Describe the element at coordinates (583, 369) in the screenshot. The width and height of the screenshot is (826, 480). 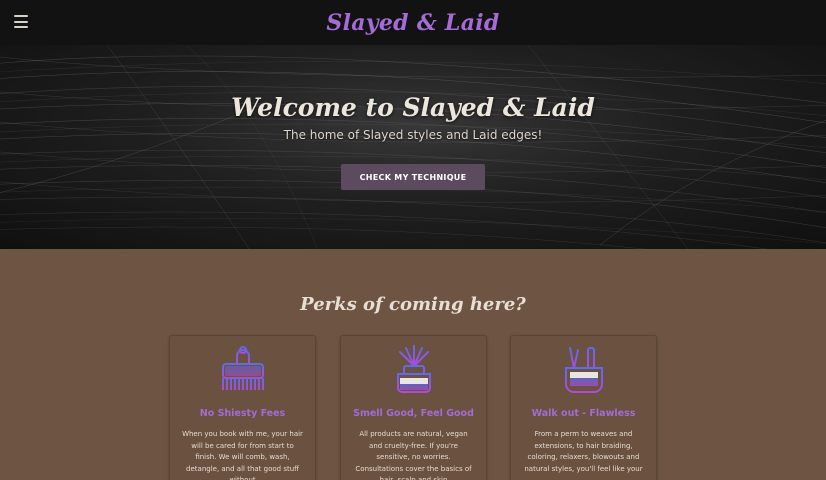
I see `hair-tools-icon` at that location.